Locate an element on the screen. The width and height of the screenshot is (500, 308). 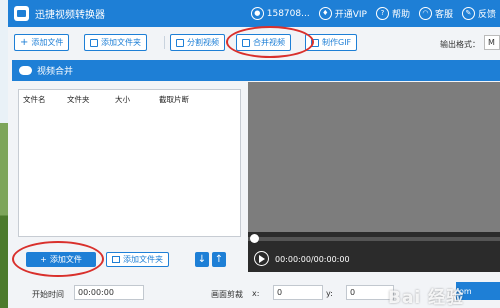
vip-icon: ♦ is located at coordinates (325, 13).